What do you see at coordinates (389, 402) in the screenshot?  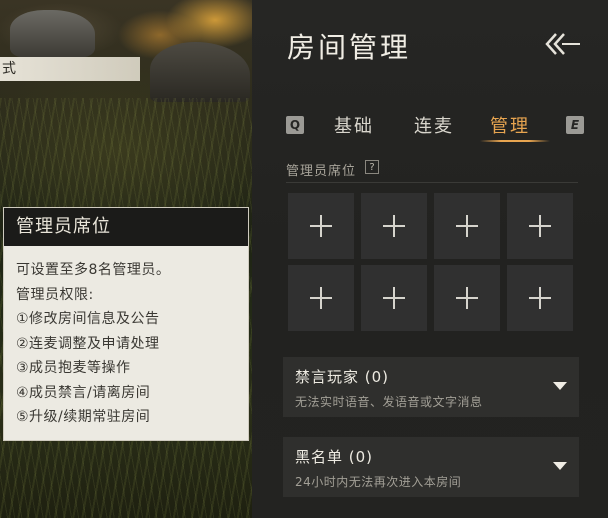 I see `dropdown-subtitle: 无法实时语音、发语音或文字消息` at bounding box center [389, 402].